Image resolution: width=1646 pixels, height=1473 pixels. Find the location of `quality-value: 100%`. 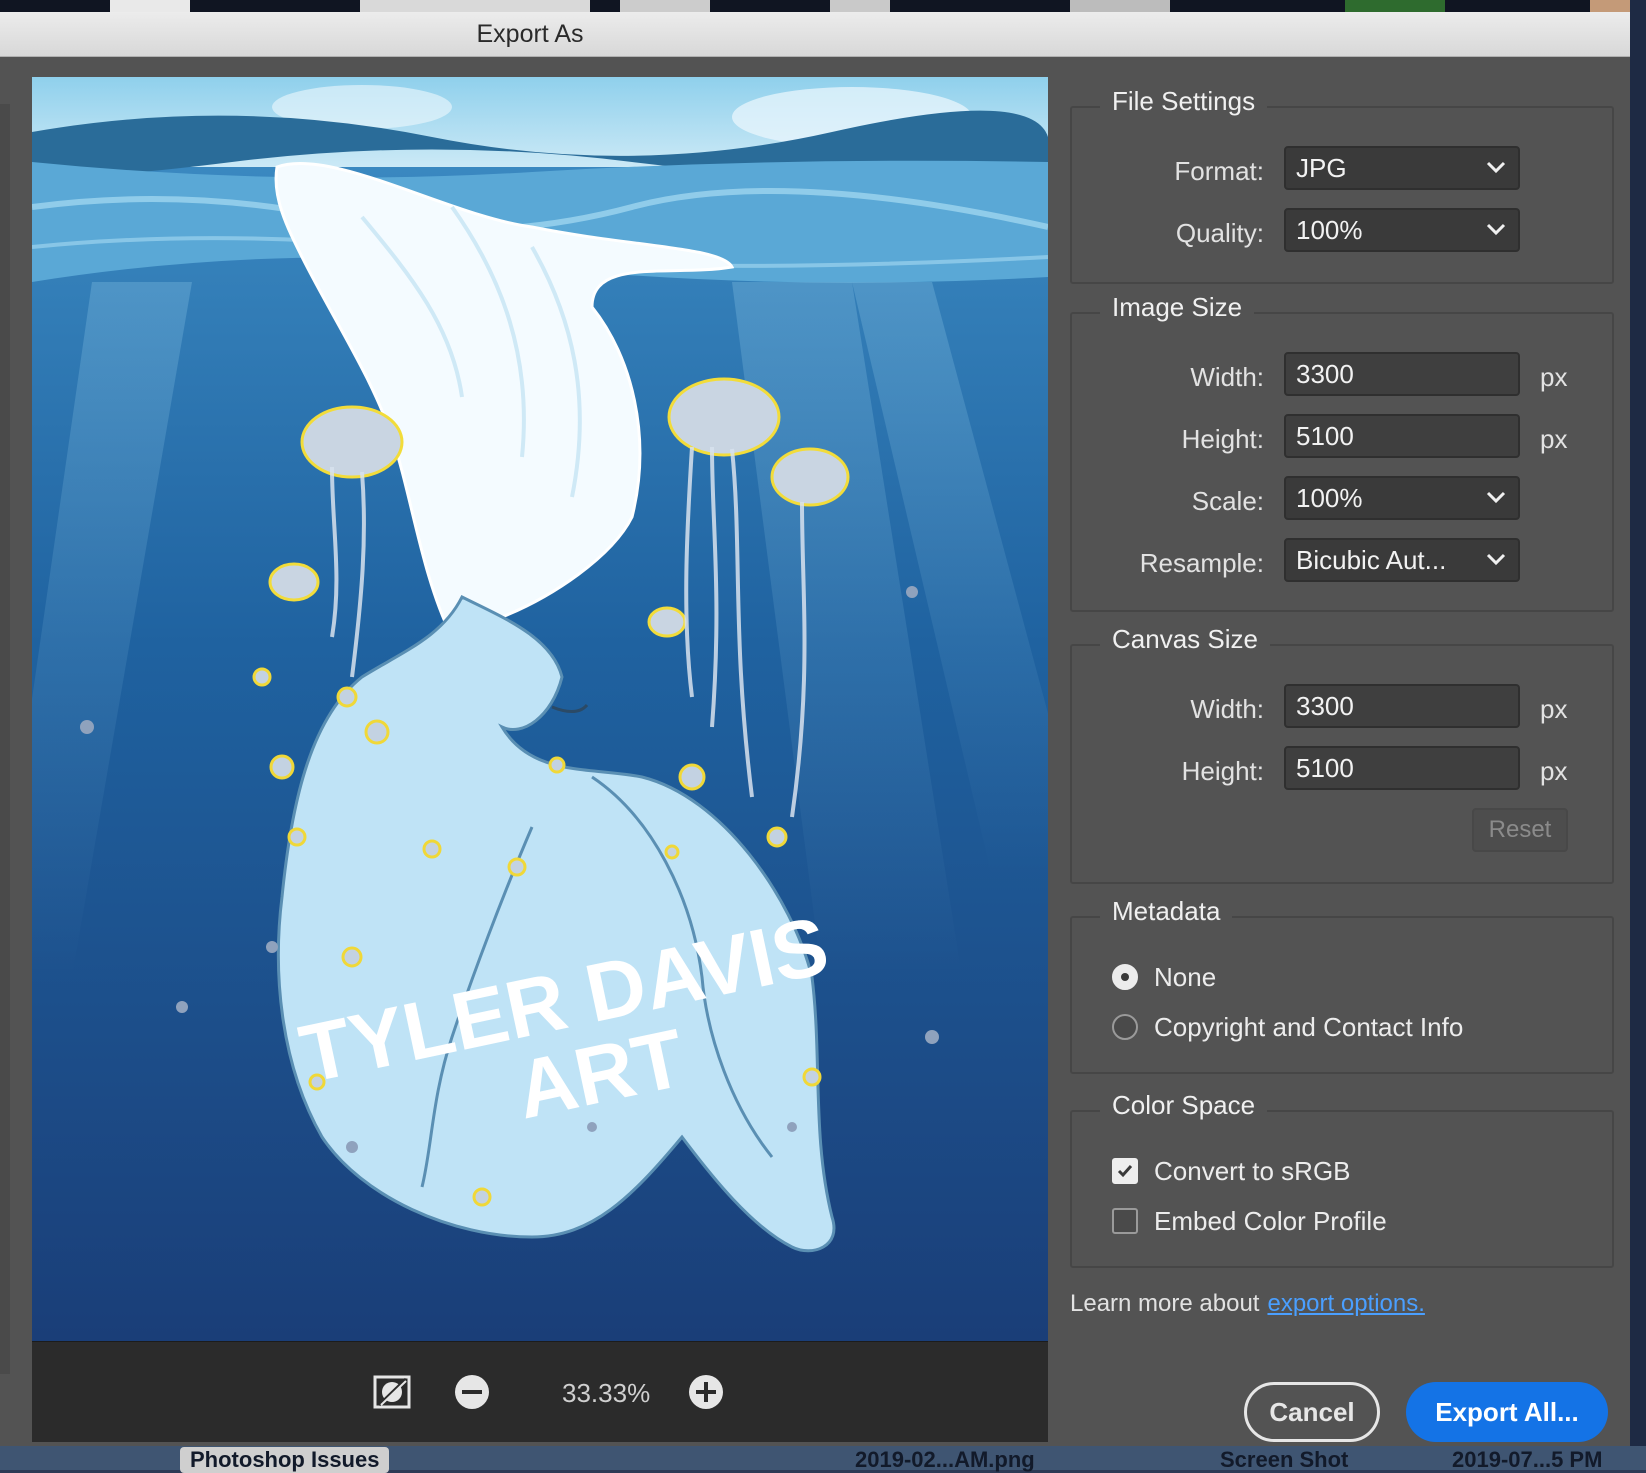

quality-value: 100% is located at coordinates (1329, 230).